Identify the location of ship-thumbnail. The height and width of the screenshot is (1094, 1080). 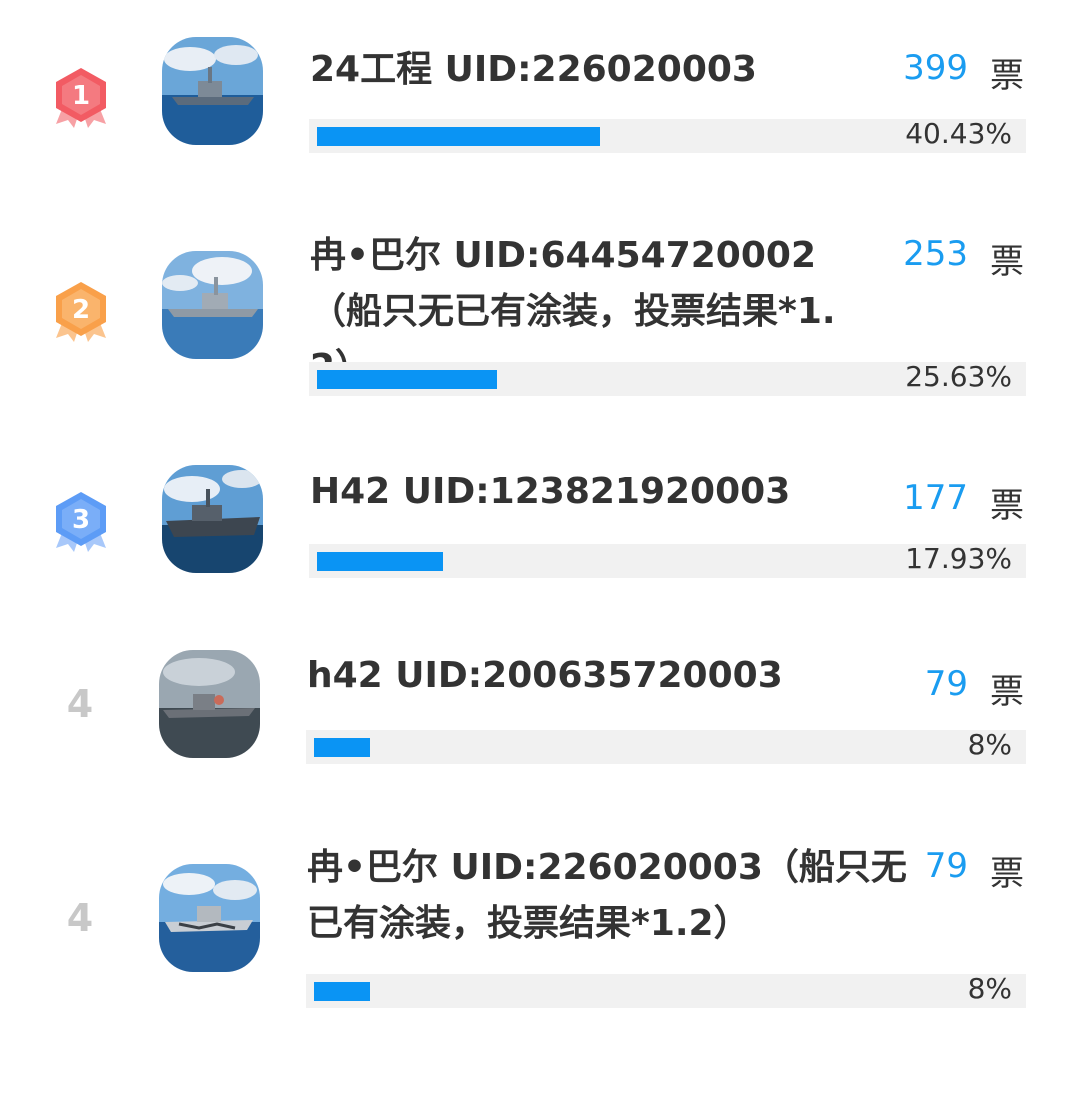
(209, 918).